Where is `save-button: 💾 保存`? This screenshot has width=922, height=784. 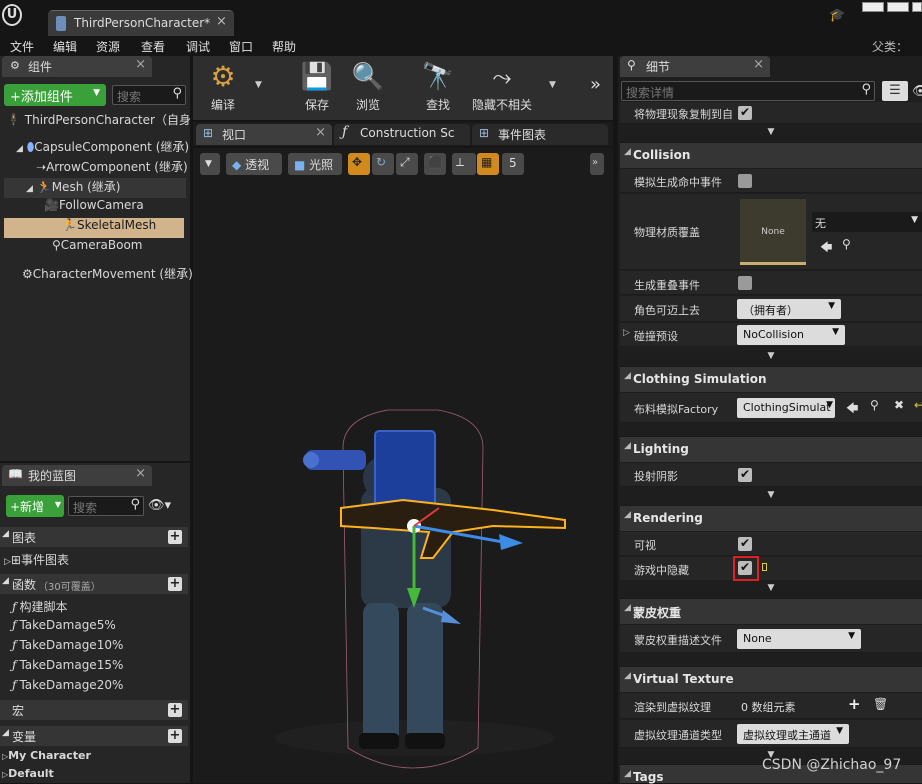 save-button: 💾 保存 is located at coordinates (317, 88).